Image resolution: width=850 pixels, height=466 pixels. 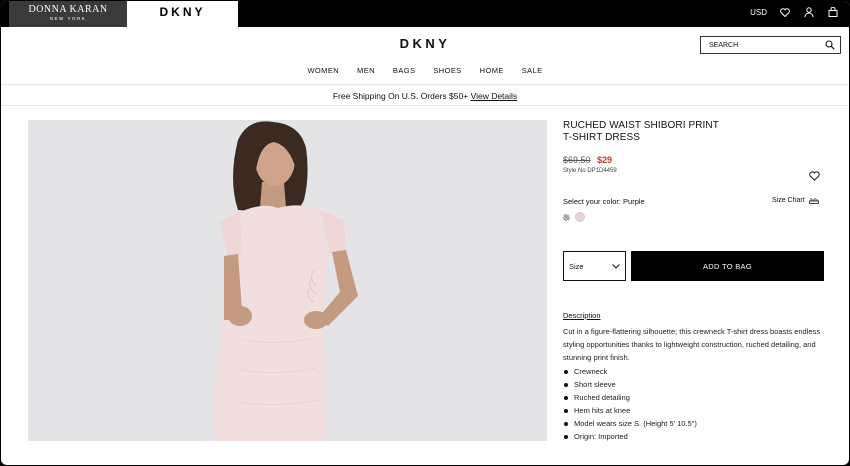 What do you see at coordinates (764, 45) in the screenshot?
I see `search-input` at bounding box center [764, 45].